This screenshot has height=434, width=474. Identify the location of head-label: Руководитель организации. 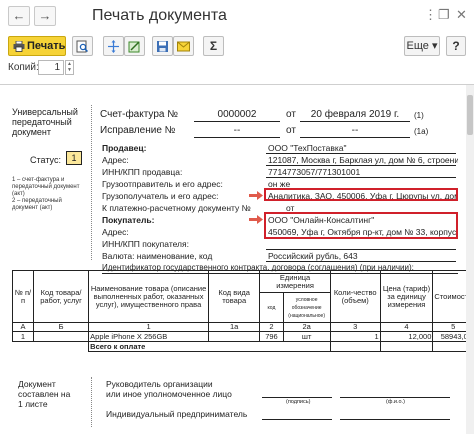
(159, 384).